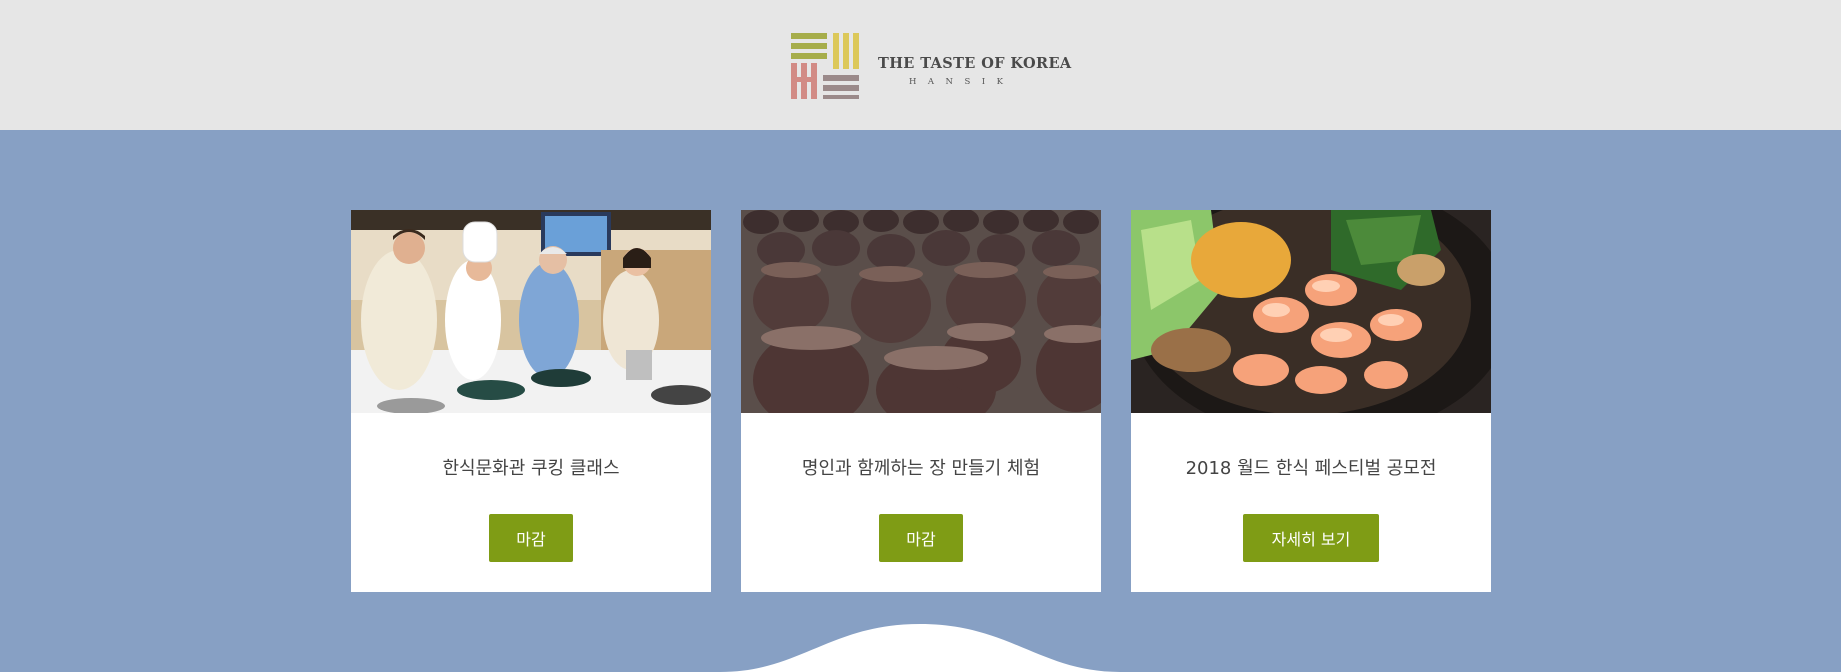  What do you see at coordinates (1311, 311) in the screenshot?
I see `bibimbap-shrimp-photo` at bounding box center [1311, 311].